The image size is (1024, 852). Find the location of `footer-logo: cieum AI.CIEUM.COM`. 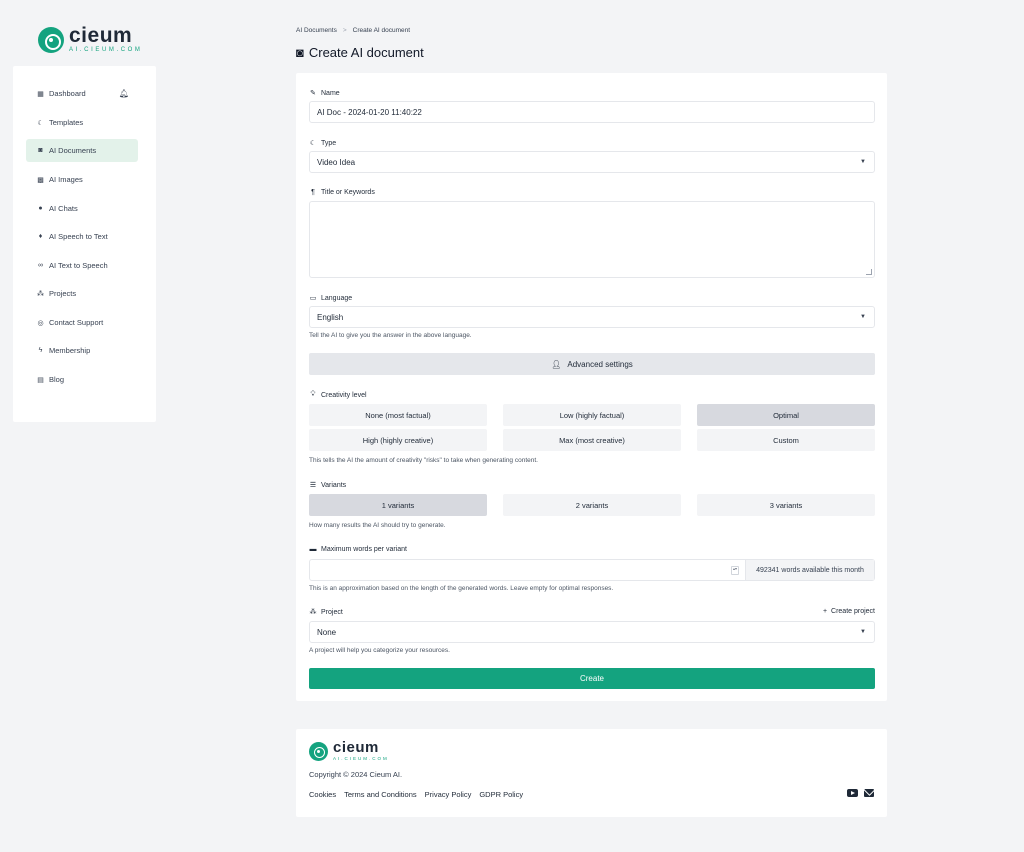

footer-logo: cieum AI.CIEUM.COM is located at coordinates (349, 750).